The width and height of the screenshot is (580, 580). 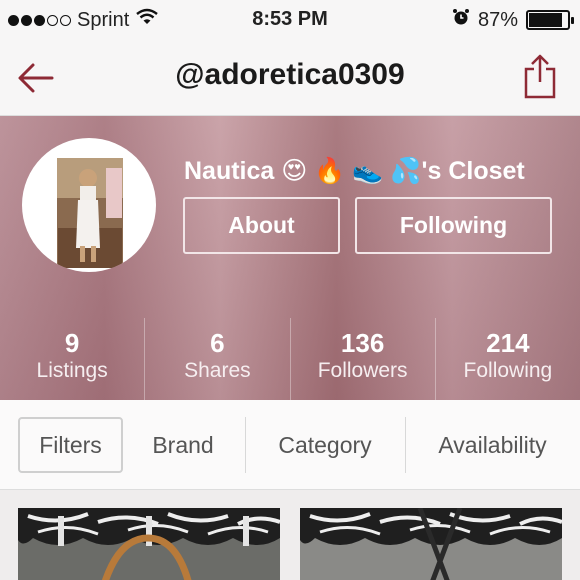 I want to click on profile-photo, so click(x=90, y=213).